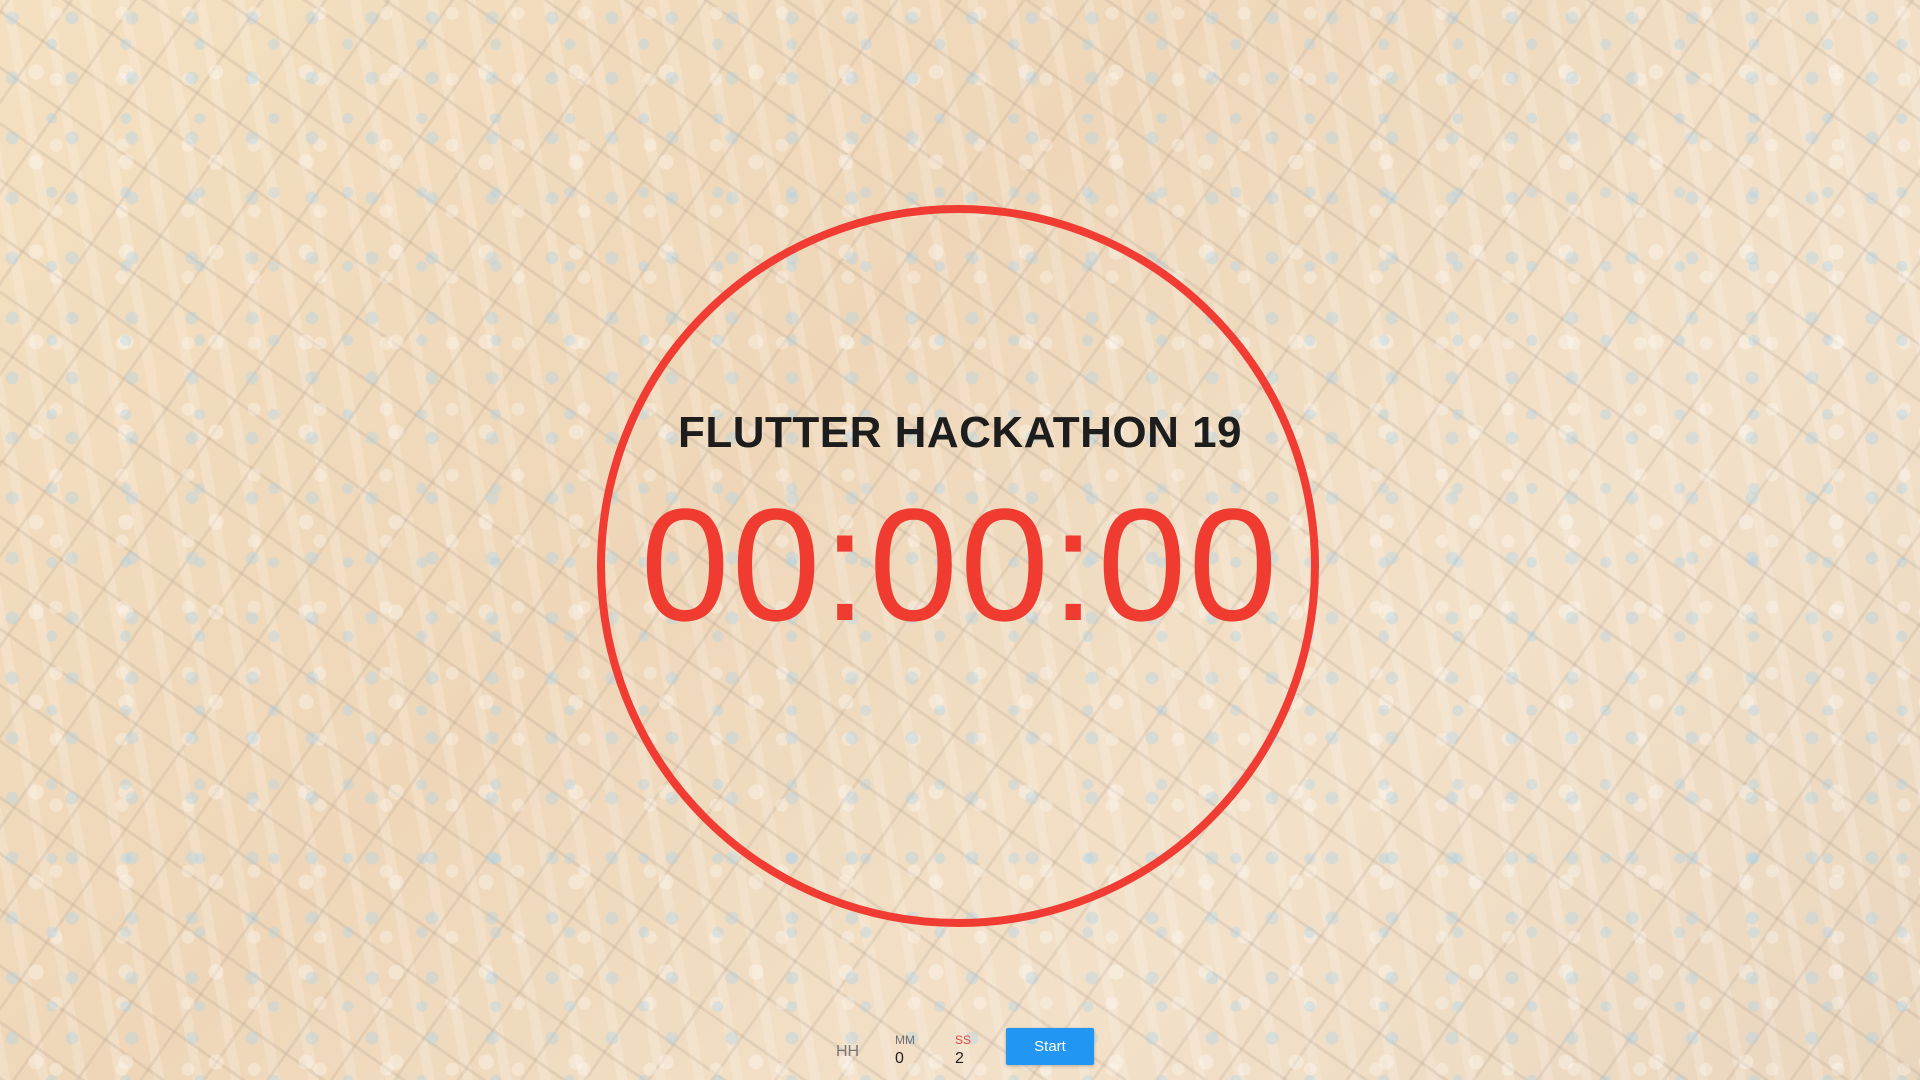  What do you see at coordinates (915, 1048) in the screenshot?
I see `minutes-input: MM 0` at bounding box center [915, 1048].